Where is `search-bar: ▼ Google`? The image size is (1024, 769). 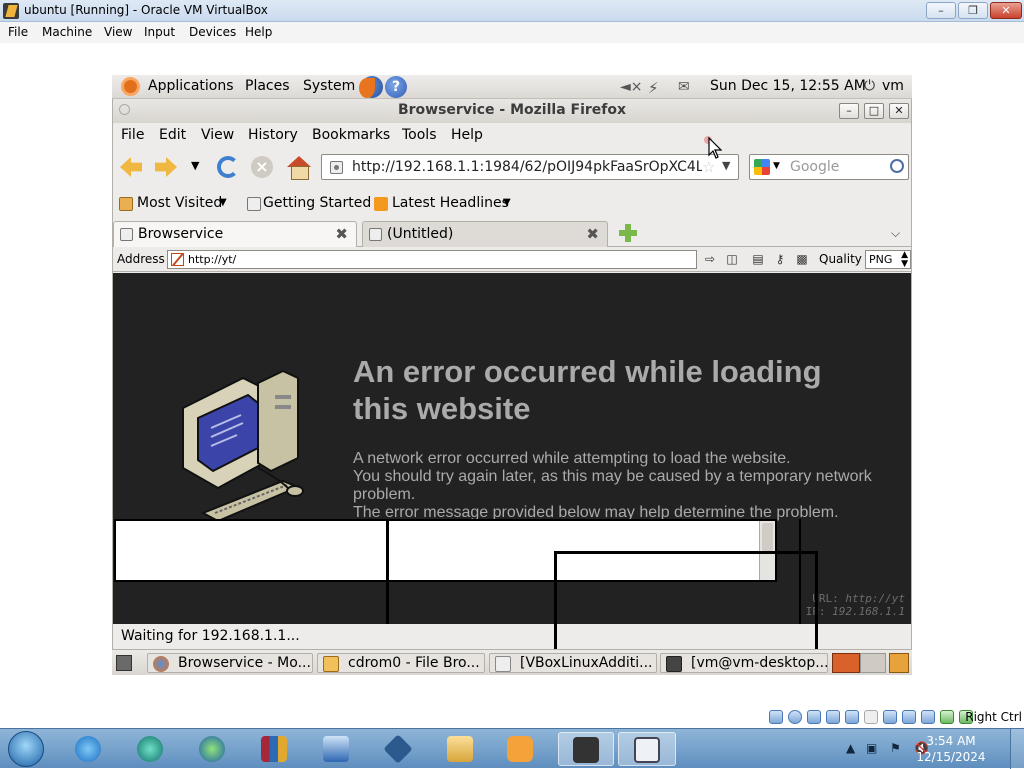 search-bar: ▼ Google is located at coordinates (829, 167).